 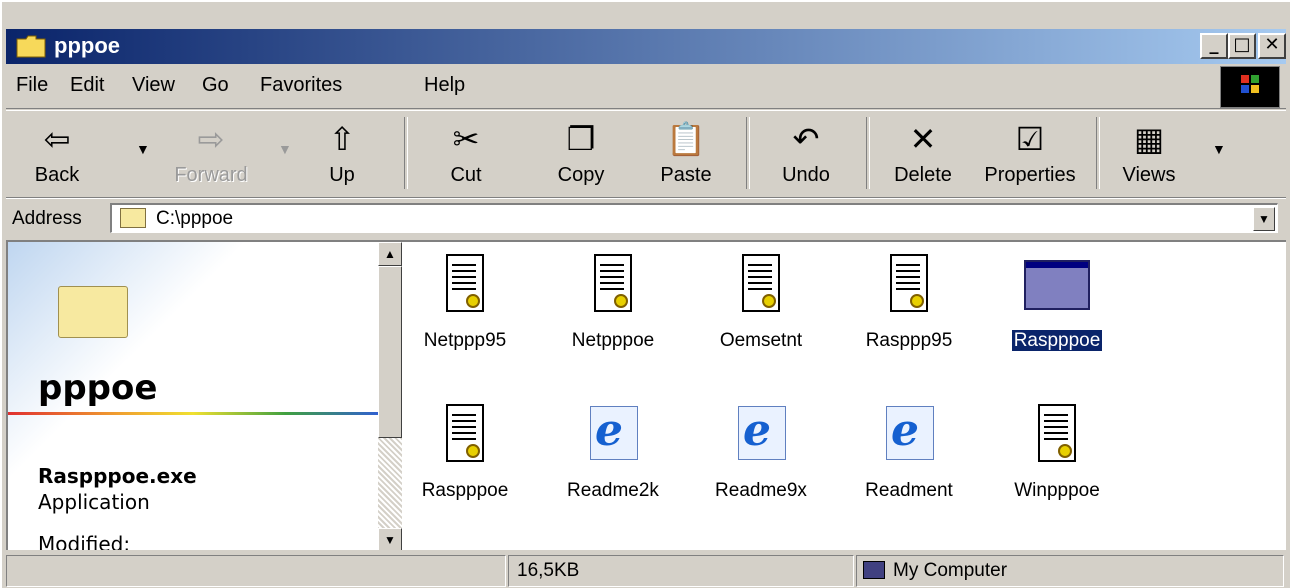 What do you see at coordinates (694, 218) in the screenshot?
I see `address-input: C:\pppoe ▼` at bounding box center [694, 218].